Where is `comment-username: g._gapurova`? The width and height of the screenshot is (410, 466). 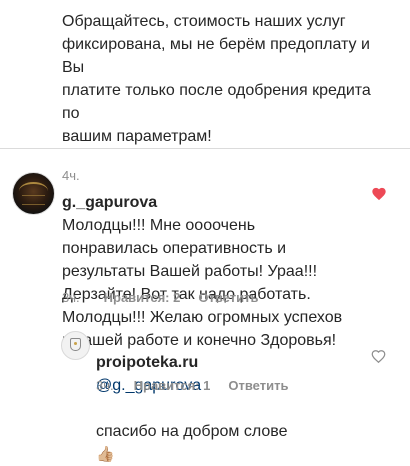
comment-username: g._gapurova is located at coordinates (109, 202).